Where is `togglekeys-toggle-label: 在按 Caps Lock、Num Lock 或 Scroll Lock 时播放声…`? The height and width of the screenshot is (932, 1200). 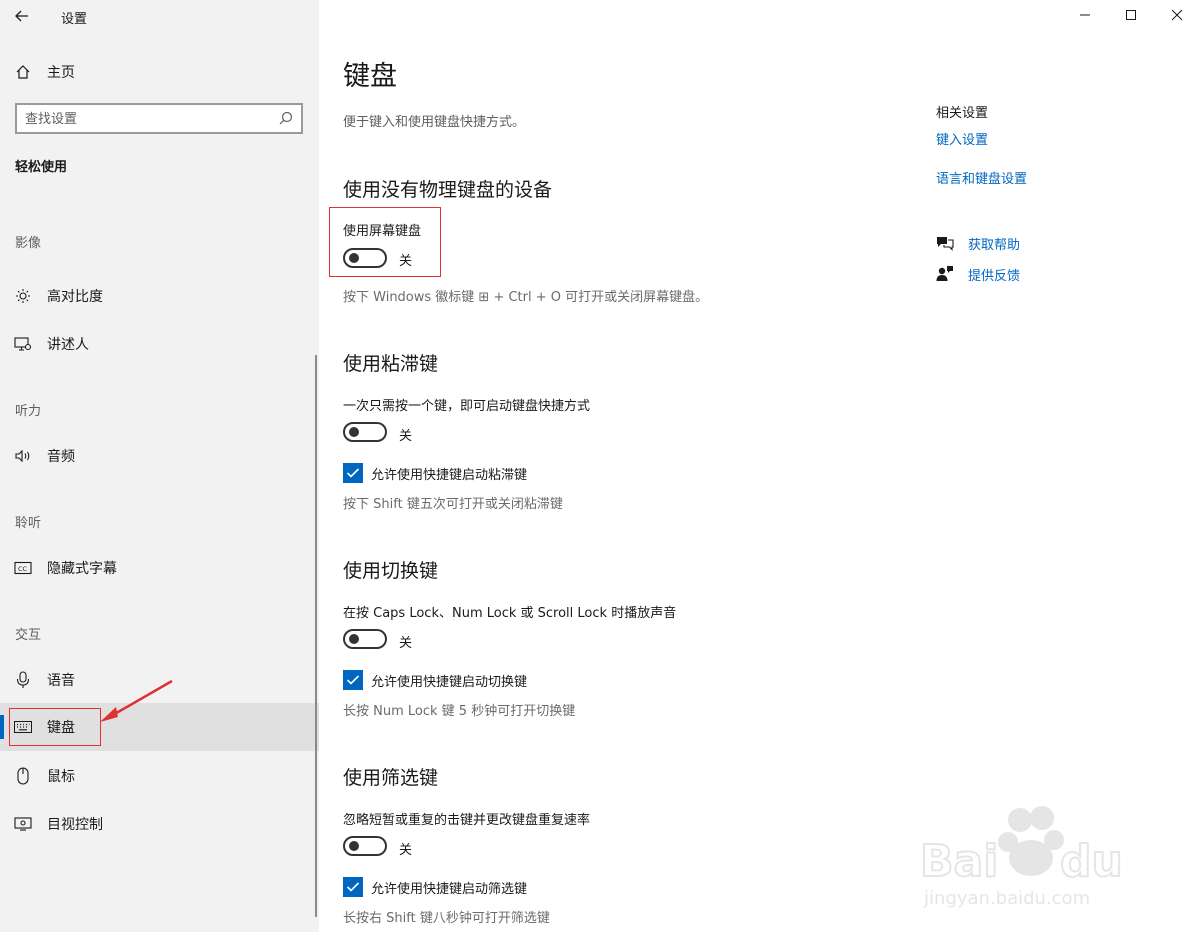
togglekeys-toggle-label: 在按 Caps Lock、Num Lock 或 Scroll Lock 时播放声… is located at coordinates (510, 613).